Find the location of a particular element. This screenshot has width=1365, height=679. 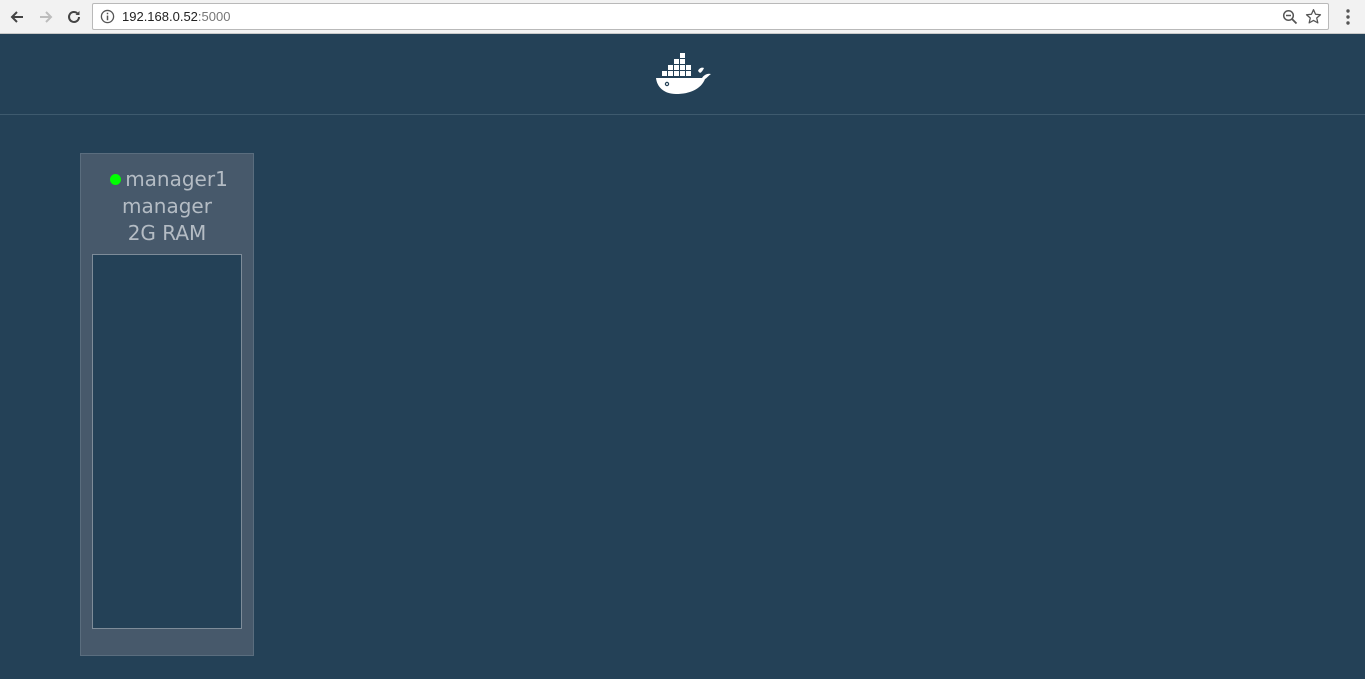

node-ram: 2G RAM is located at coordinates (167, 233).